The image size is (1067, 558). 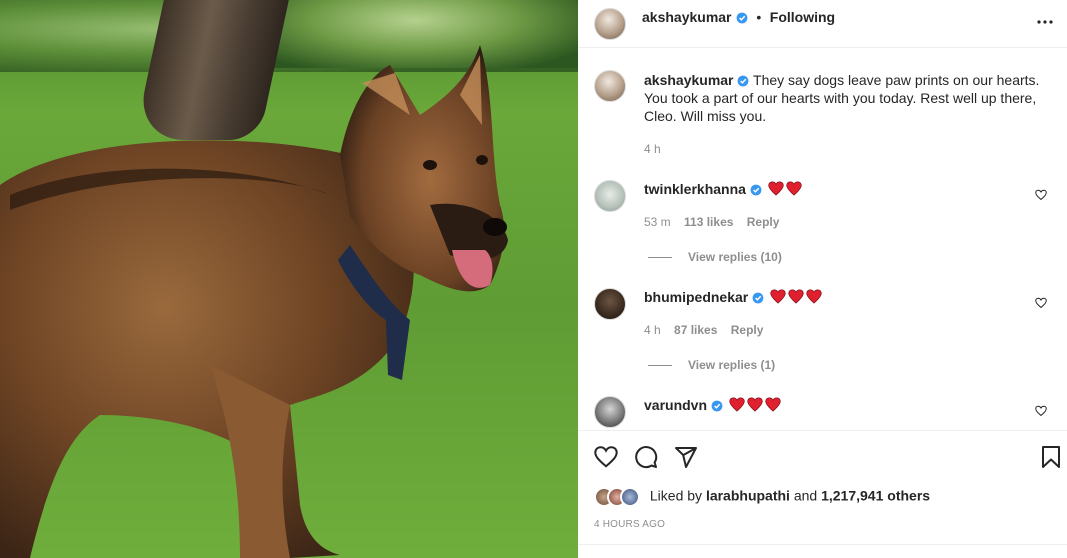 I want to click on comment-meta: 4 h 87 likes Reply, so click(x=708, y=330).